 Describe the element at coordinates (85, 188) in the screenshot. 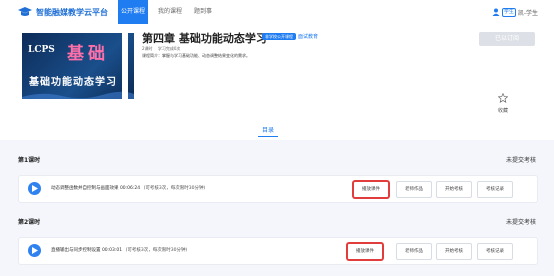

I see `lesson-name: 动态调整函数并自控制与画面效果` at that location.